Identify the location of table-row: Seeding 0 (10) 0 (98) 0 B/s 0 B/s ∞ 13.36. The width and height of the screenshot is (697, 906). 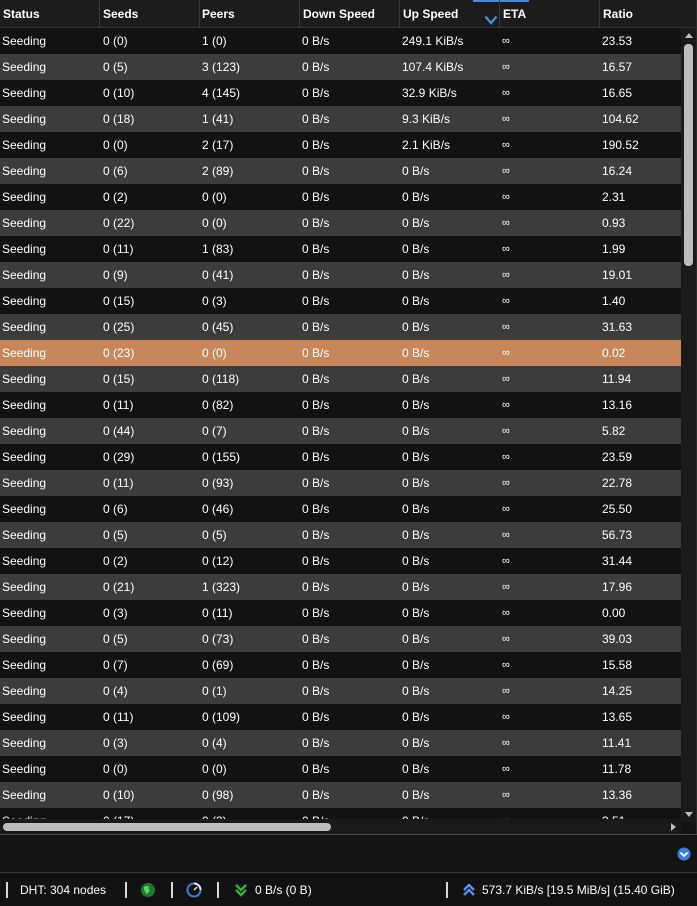
(340, 795).